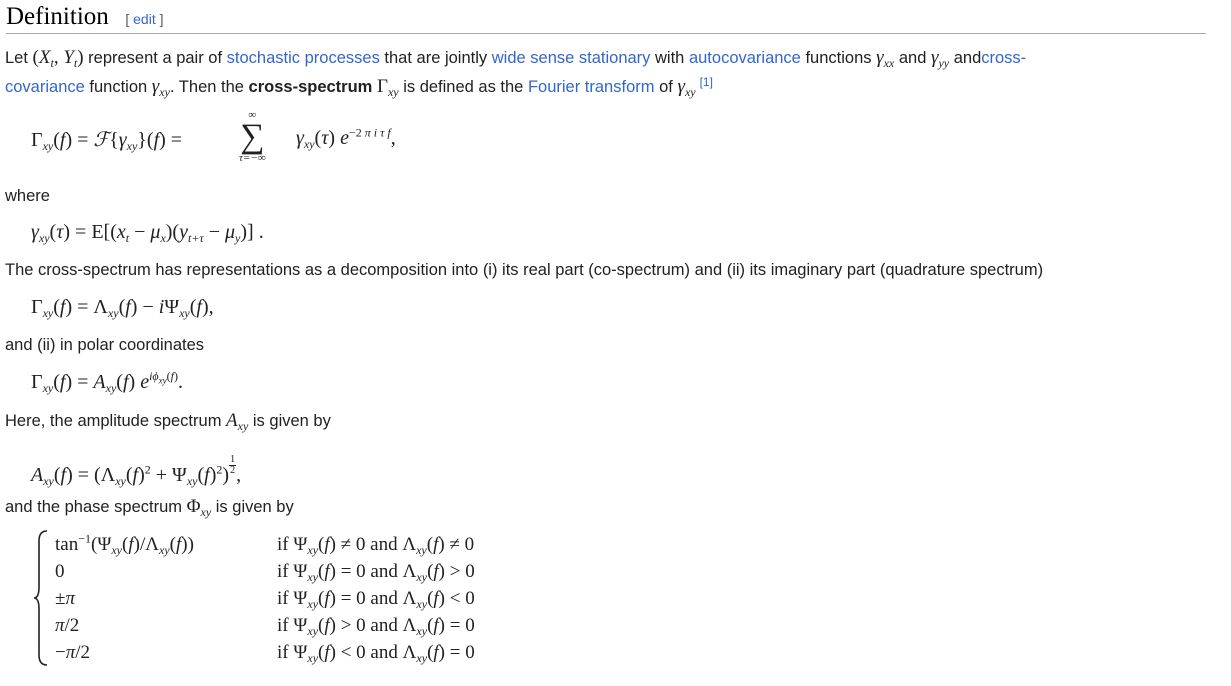  What do you see at coordinates (745, 58) in the screenshot?
I see `link-autocovariance: autocovariance` at bounding box center [745, 58].